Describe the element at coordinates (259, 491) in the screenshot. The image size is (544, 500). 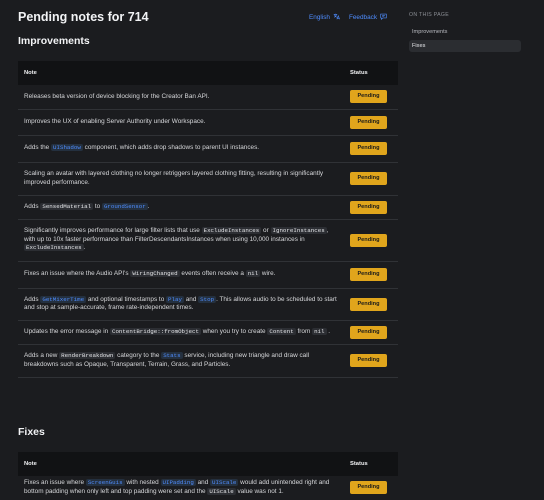
I see `note-text: value was not 1.` at that location.